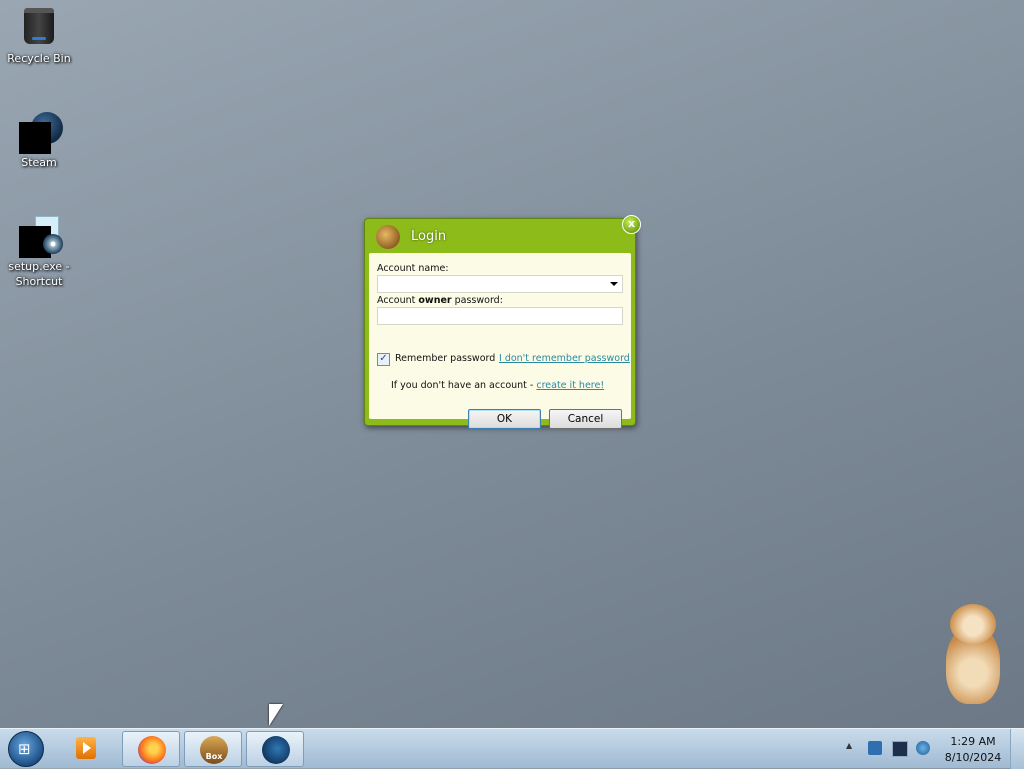 The width and height of the screenshot is (1024, 769). I want to click on steam-tray-icon, so click(923, 748).